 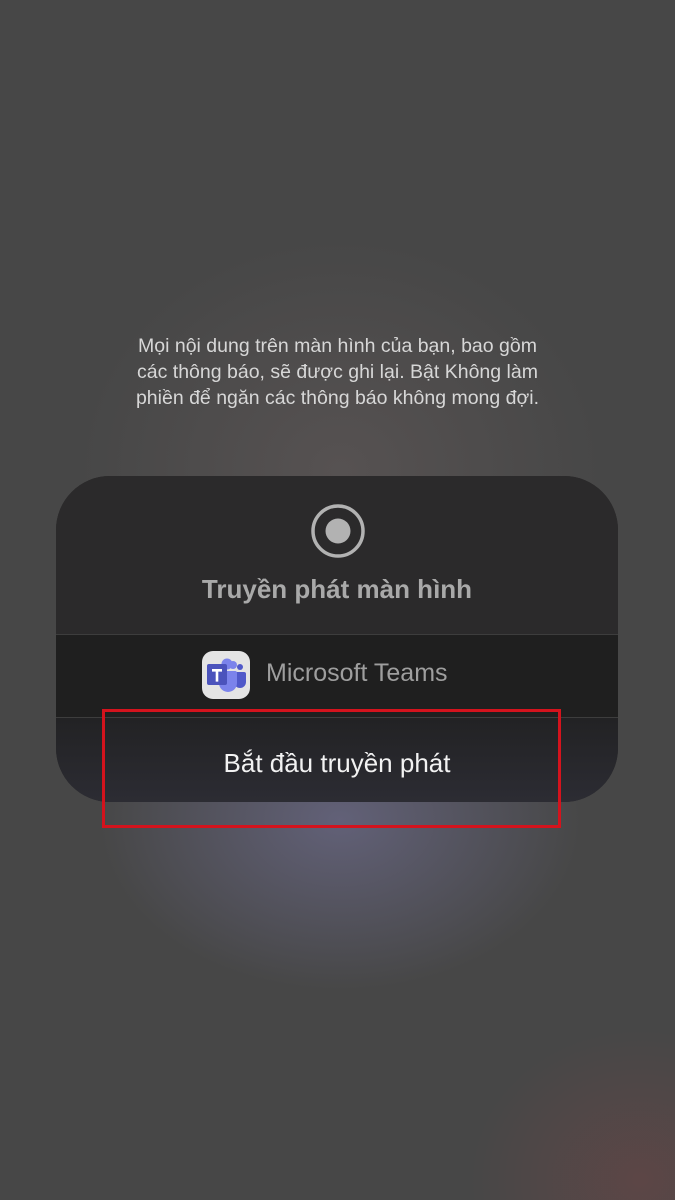 I want to click on microsoft-teams-icon, so click(x=226, y=675).